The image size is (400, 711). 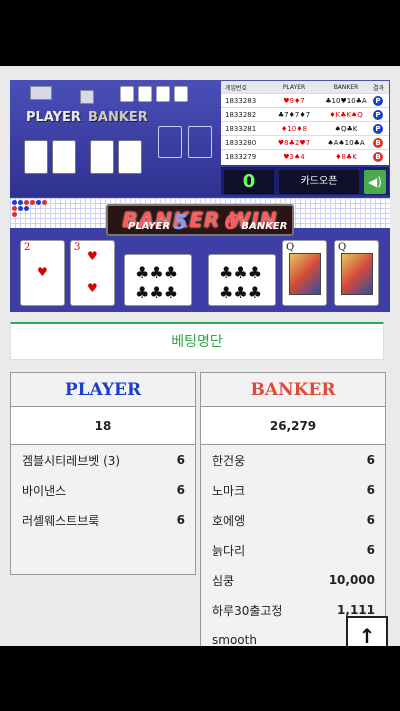 I want to click on bettor-name: 노마크, so click(x=229, y=490).